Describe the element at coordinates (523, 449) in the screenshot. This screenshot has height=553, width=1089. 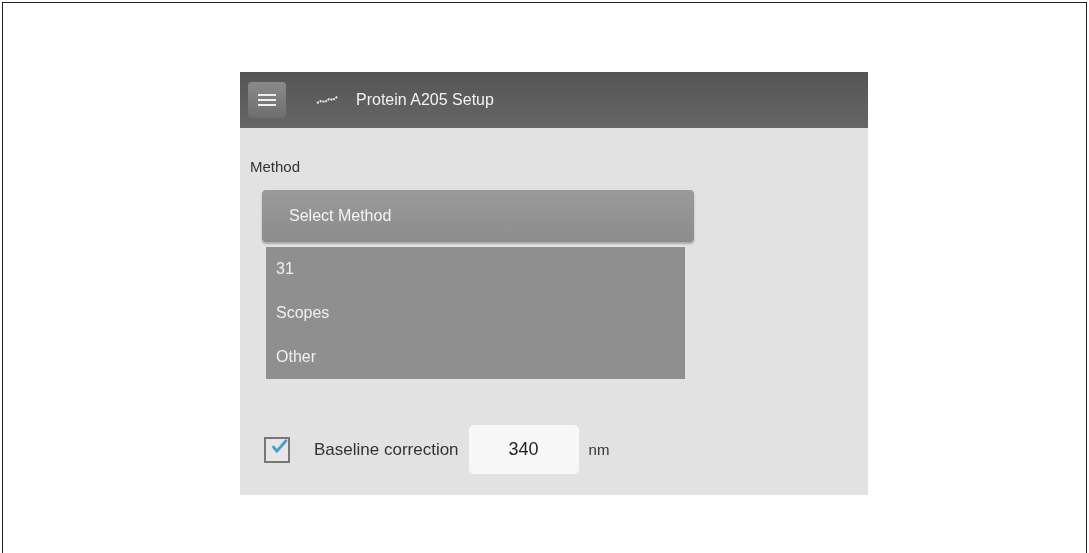
I see `wavelength-field: 340` at that location.